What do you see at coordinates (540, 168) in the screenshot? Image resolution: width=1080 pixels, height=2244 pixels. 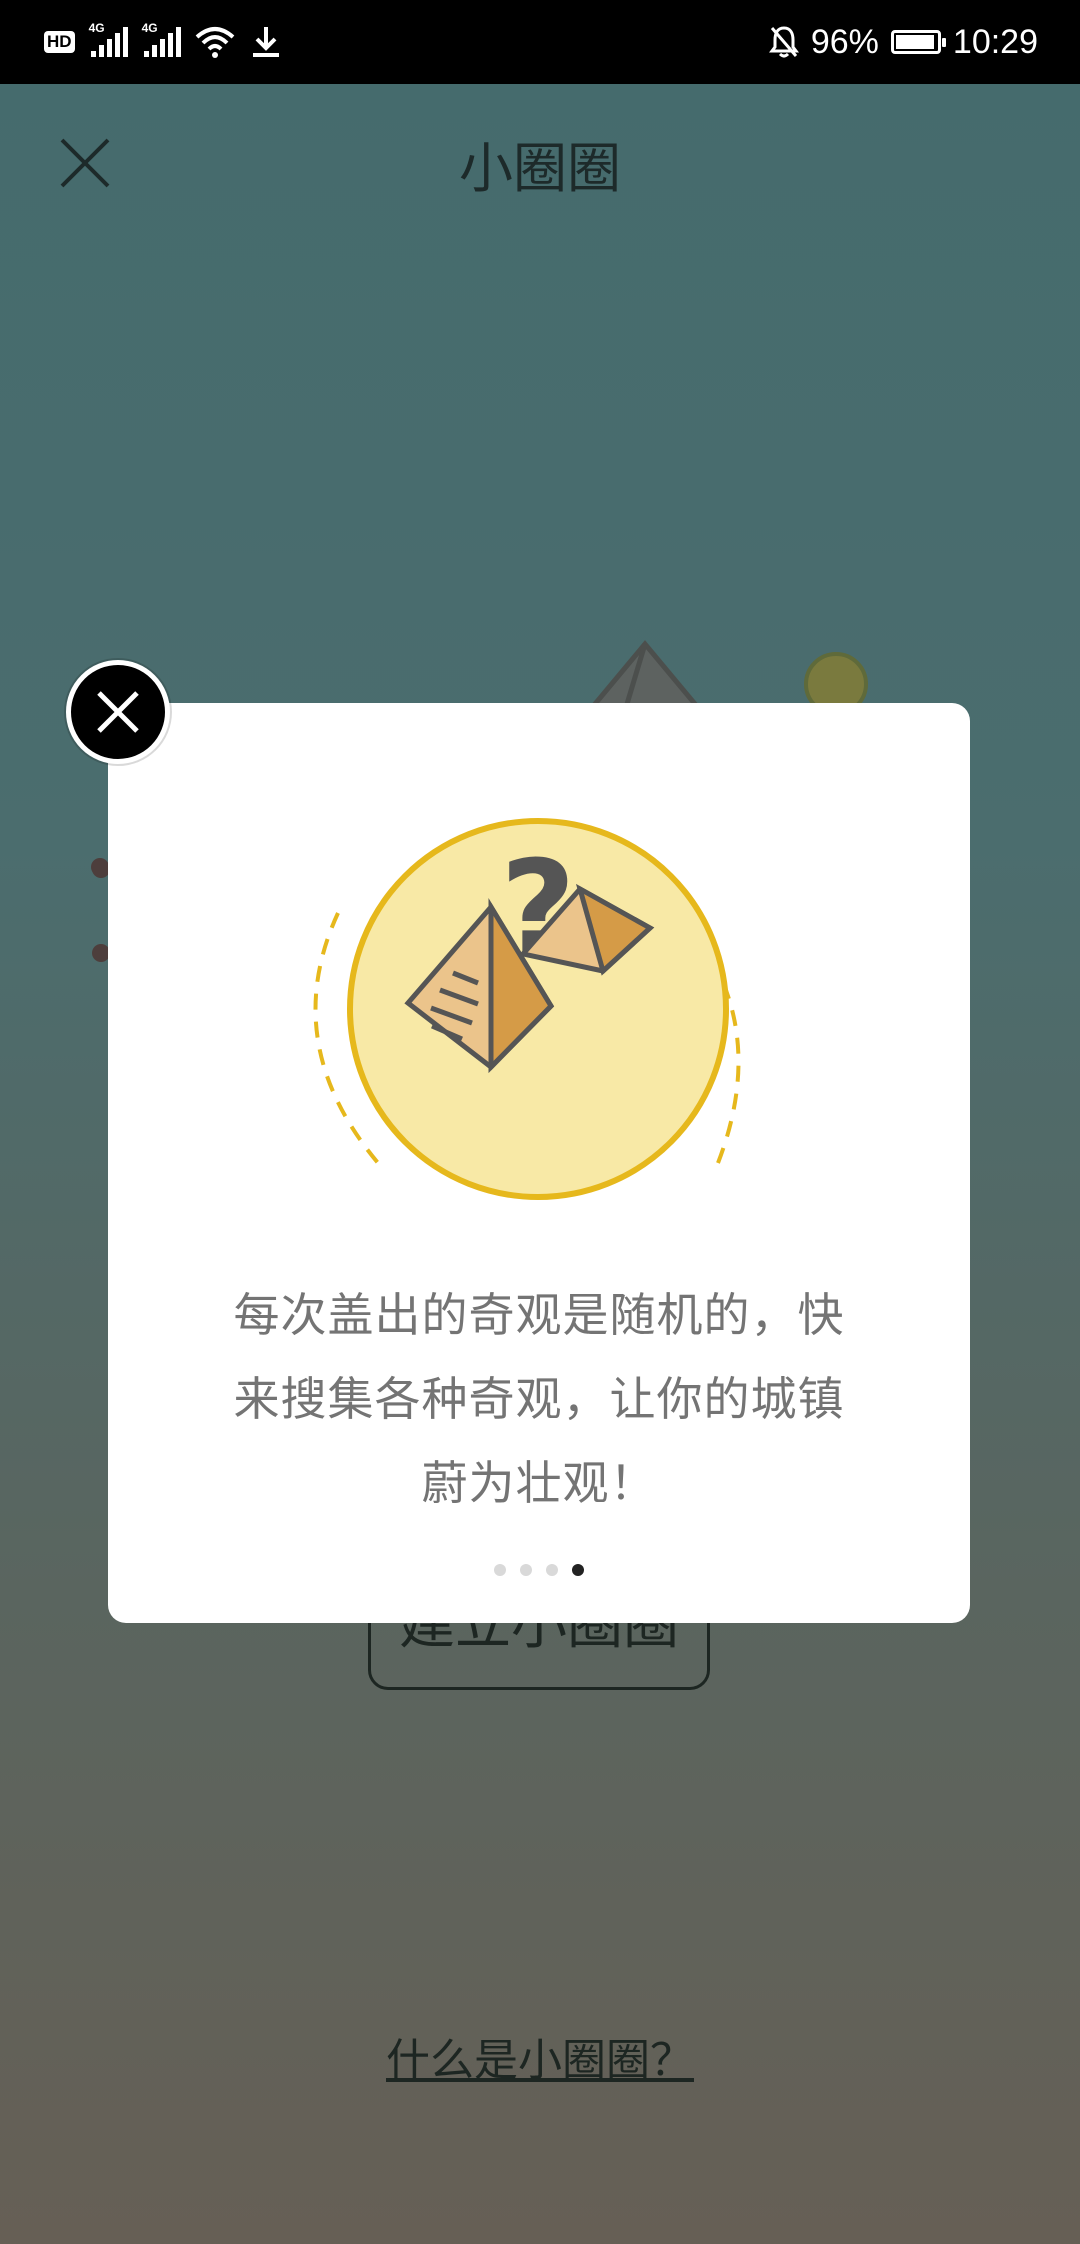 I see `page-title: 小圈圈` at bounding box center [540, 168].